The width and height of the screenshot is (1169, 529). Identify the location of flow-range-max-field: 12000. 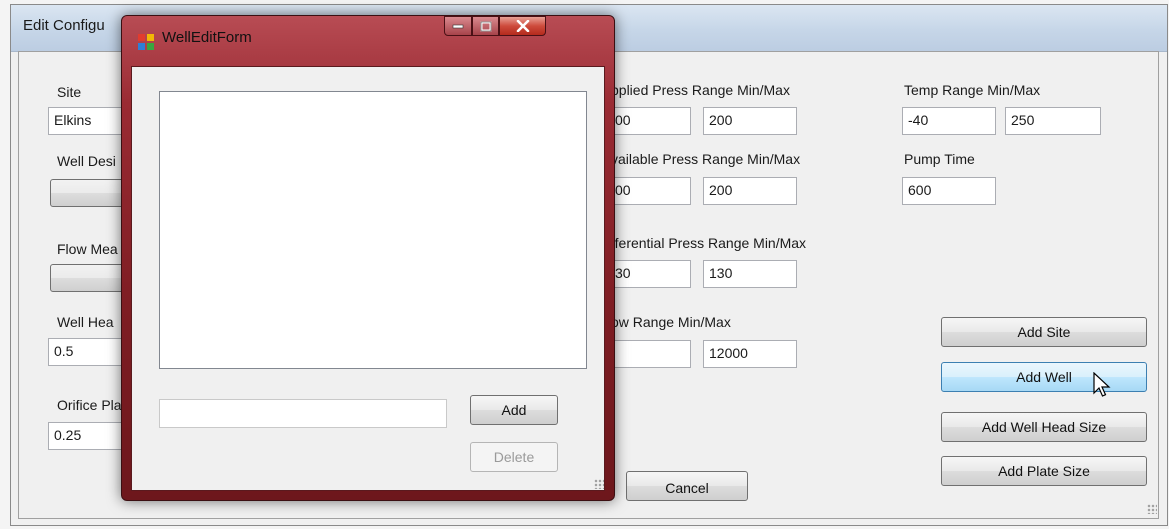
(750, 354).